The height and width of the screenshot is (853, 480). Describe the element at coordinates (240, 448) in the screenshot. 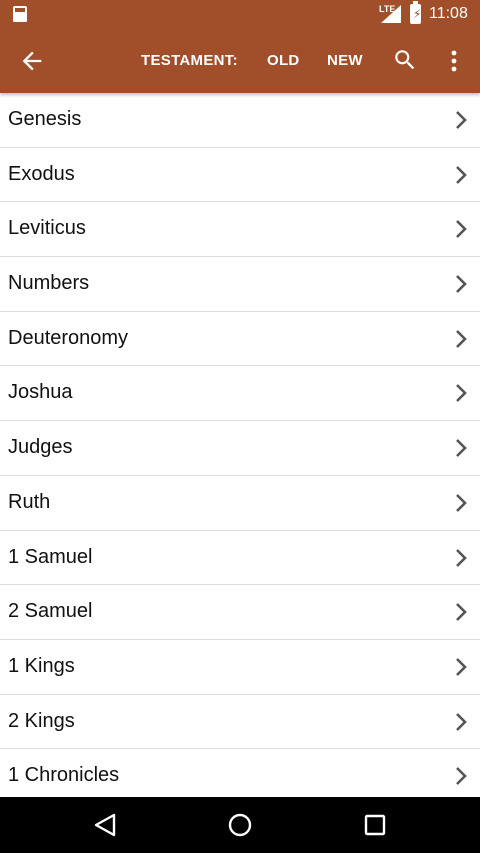

I see `list-item: Judges` at that location.